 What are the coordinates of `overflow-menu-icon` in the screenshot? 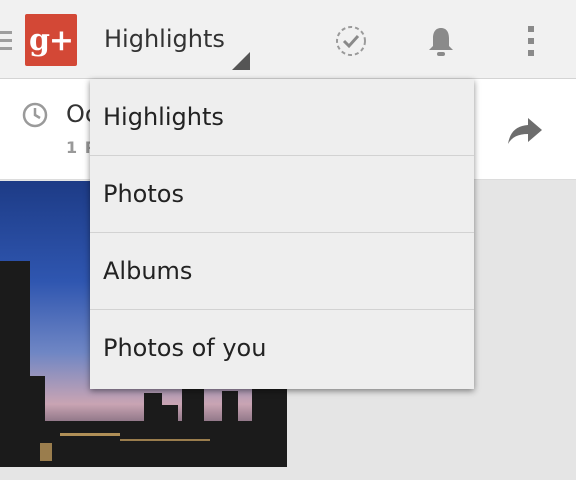 It's located at (531, 41).